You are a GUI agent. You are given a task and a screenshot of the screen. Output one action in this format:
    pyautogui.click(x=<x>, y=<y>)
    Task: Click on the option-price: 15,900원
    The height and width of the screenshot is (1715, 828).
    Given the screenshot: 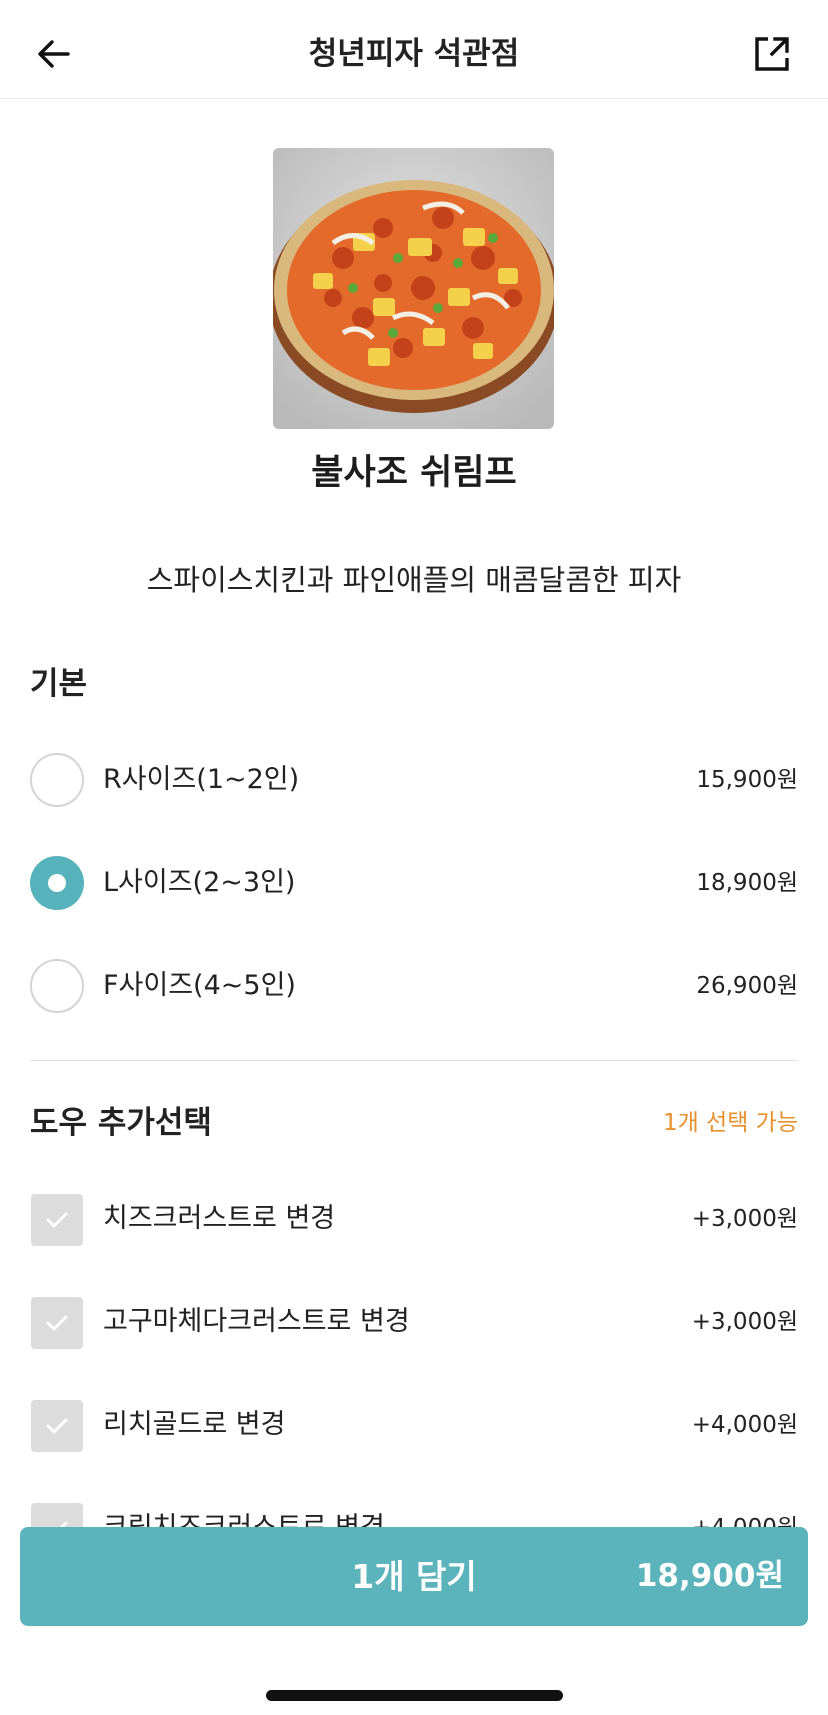 What is the action you would take?
    pyautogui.click(x=747, y=780)
    